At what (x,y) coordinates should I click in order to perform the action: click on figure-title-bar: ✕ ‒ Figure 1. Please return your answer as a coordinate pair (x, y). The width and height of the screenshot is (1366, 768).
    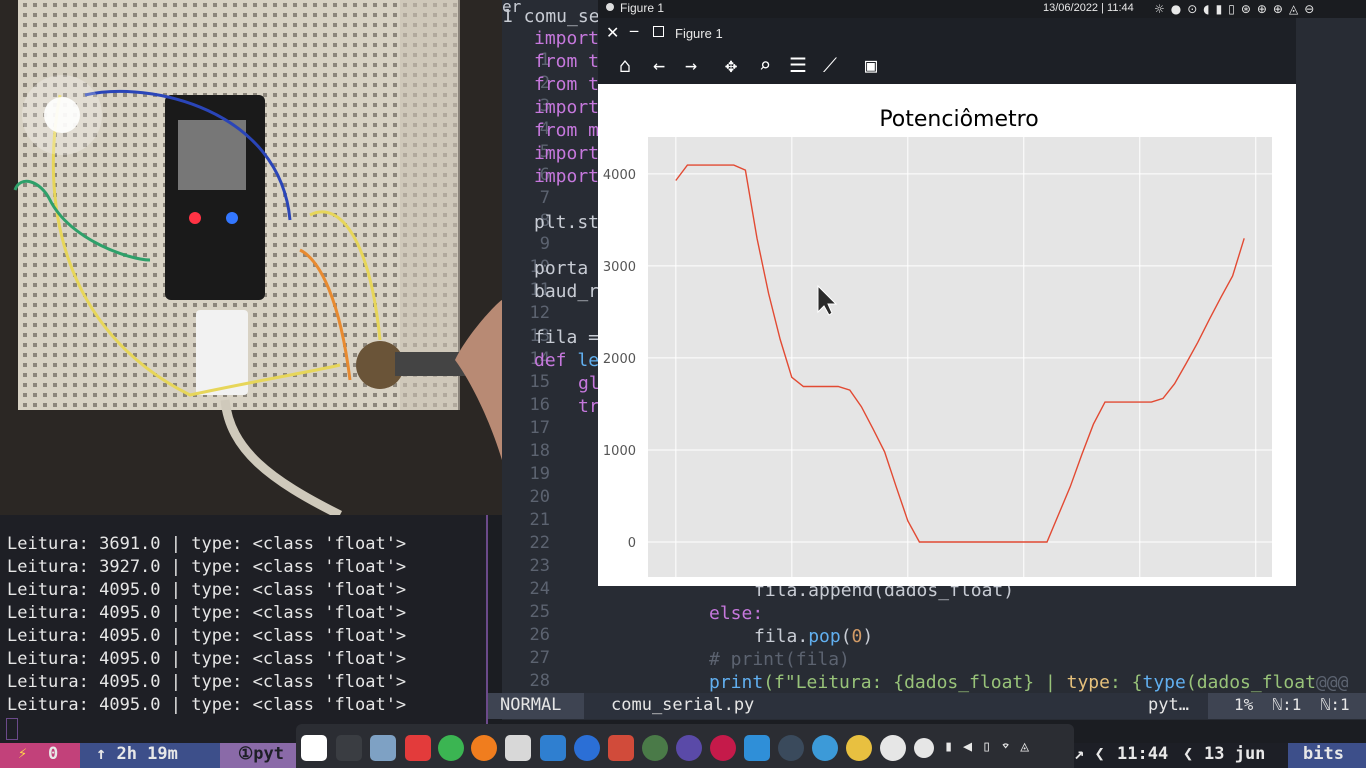
    Looking at the image, I should click on (947, 33).